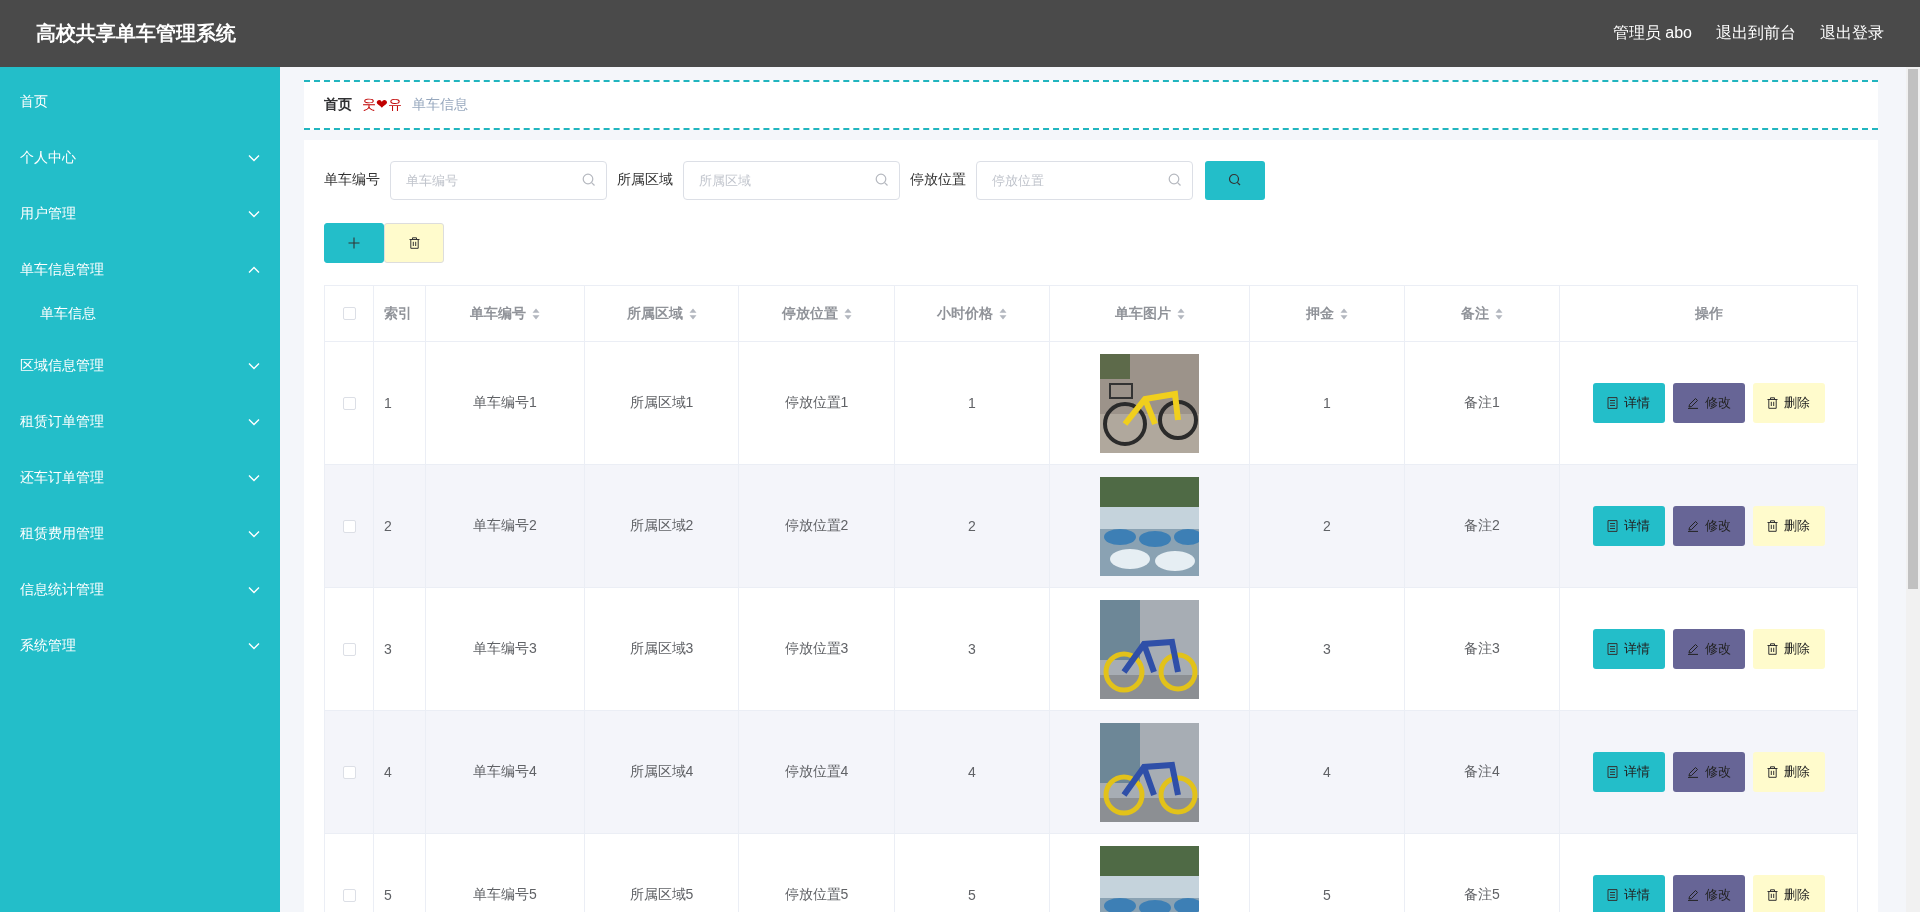 Image resolution: width=1920 pixels, height=912 pixels. What do you see at coordinates (140, 478) in the screenshot?
I see `sidebar-item: 还车订单管理` at bounding box center [140, 478].